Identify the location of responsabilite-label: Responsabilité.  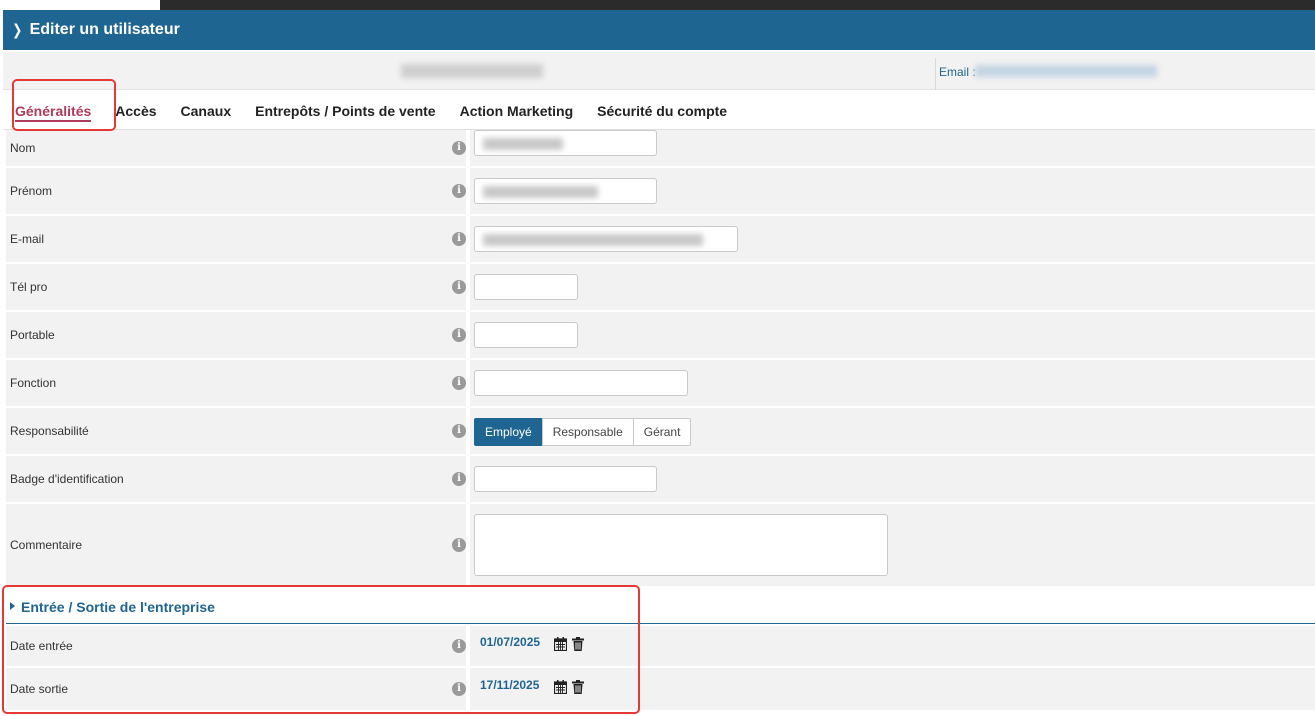
(49, 431).